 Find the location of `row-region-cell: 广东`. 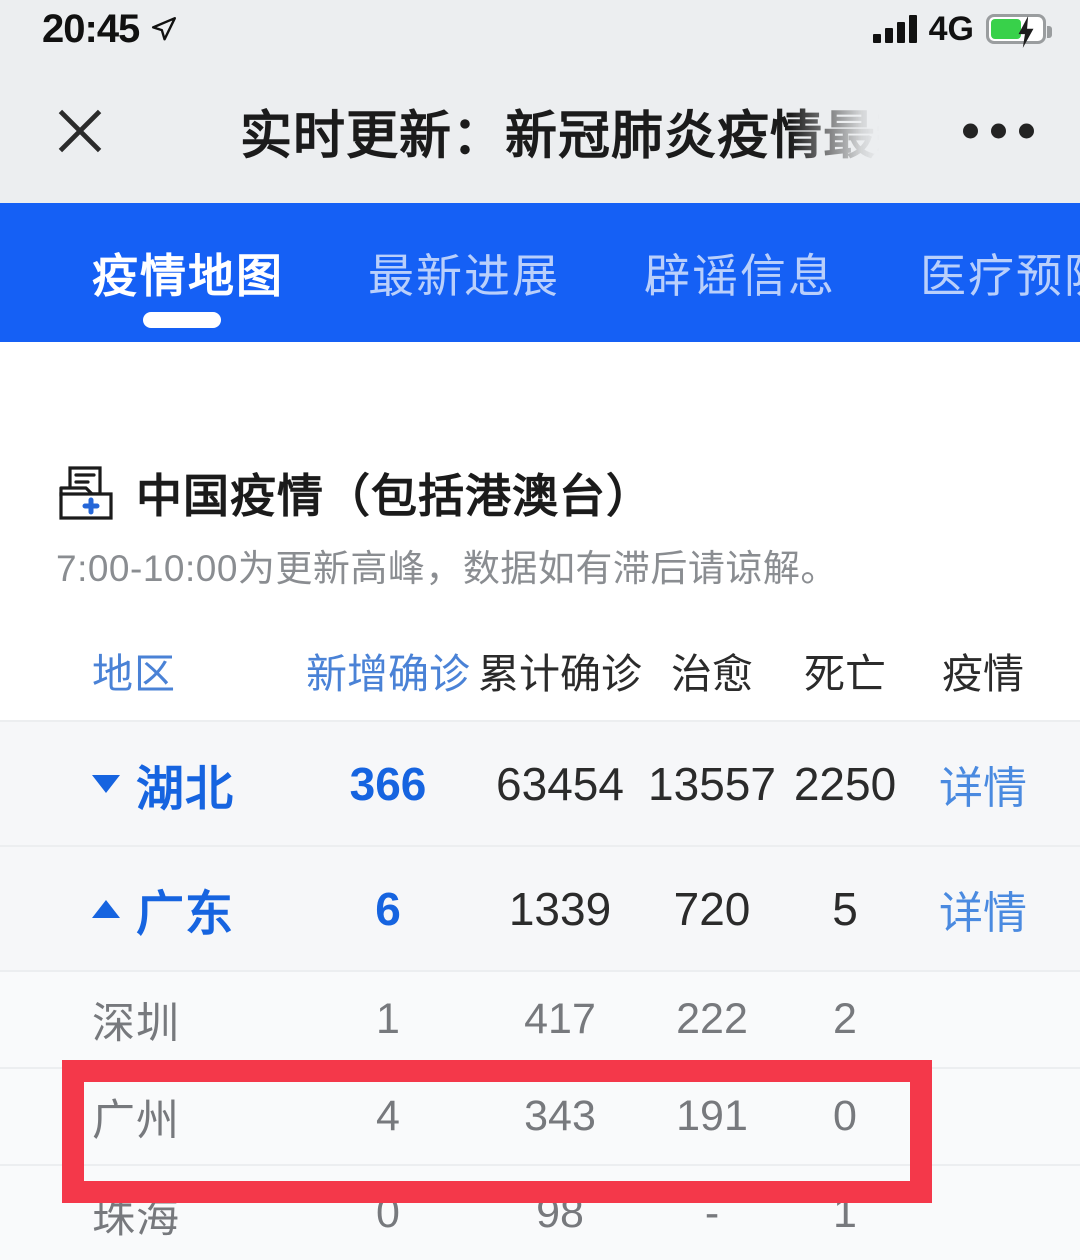

row-region-cell: 广东 is located at coordinates (163, 909).